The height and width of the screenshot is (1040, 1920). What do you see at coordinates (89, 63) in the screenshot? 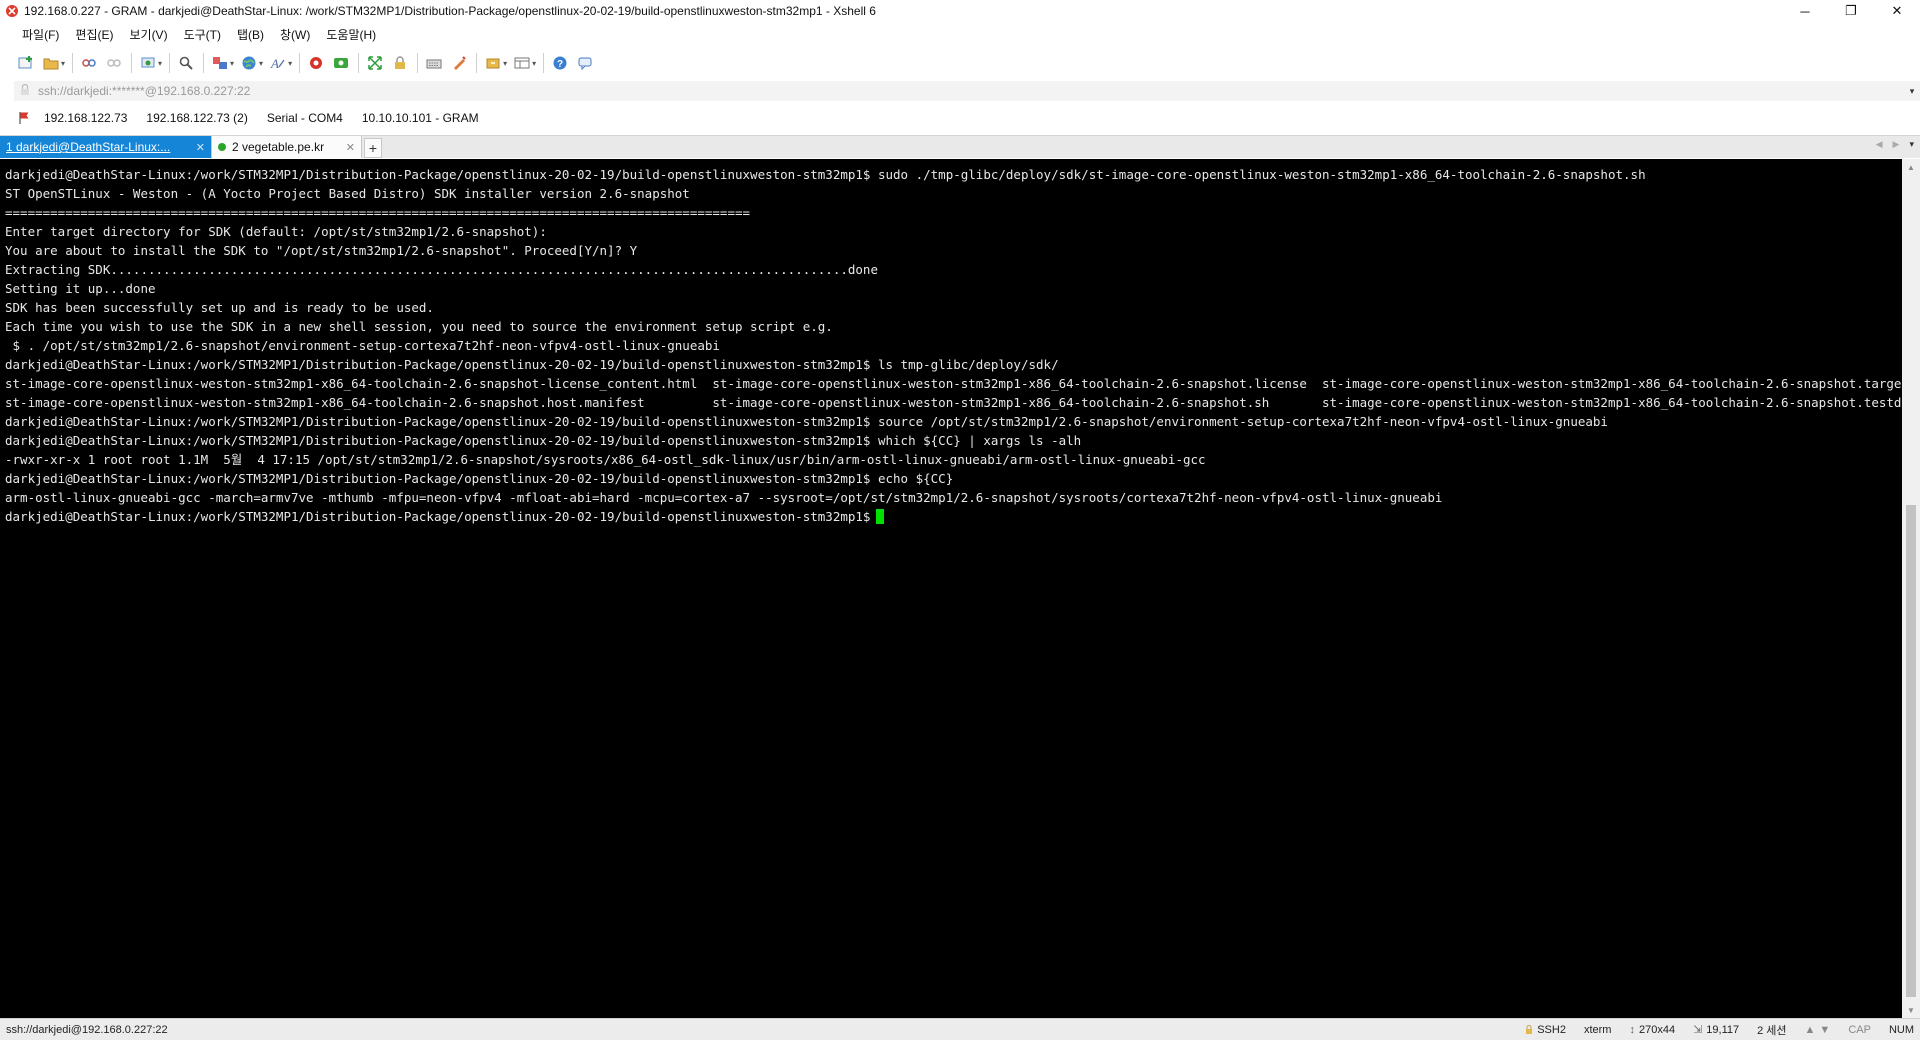
I see `link-icon` at bounding box center [89, 63].